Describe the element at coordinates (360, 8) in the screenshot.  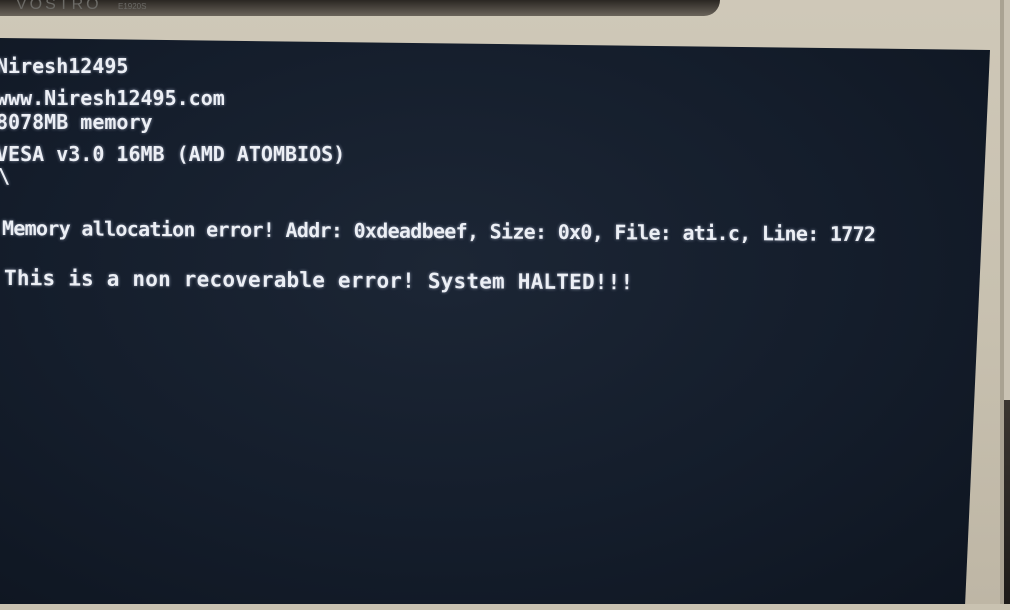
I see `bezel-top-shadow: VOSTRO E1920S` at that location.